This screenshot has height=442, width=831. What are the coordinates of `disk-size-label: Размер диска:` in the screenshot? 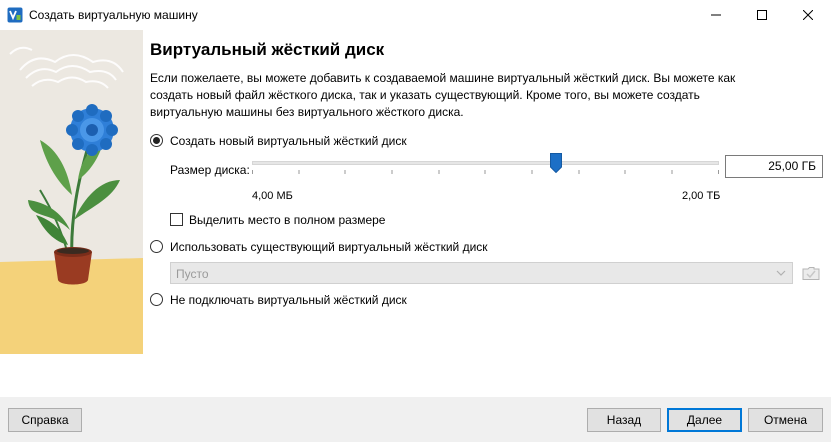 It's located at (210, 170).